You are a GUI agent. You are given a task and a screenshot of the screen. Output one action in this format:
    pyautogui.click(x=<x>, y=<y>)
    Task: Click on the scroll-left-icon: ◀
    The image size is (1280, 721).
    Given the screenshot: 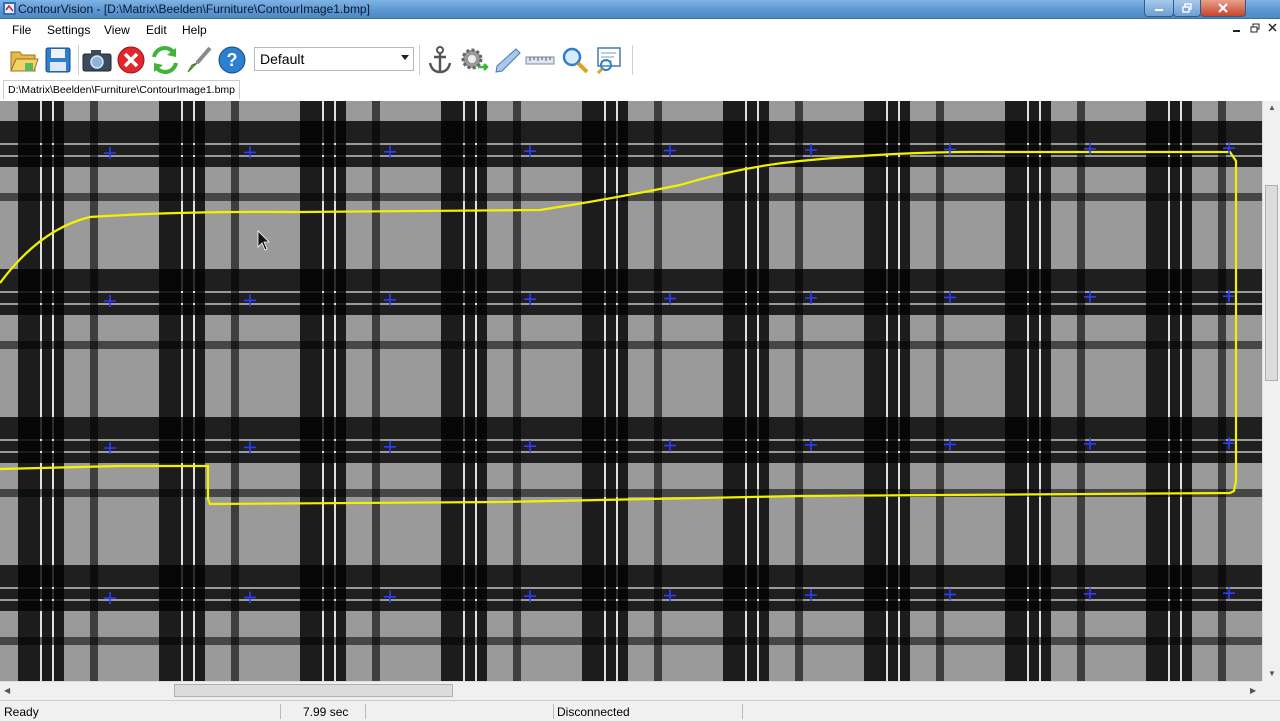 What is the action you would take?
    pyautogui.click(x=7, y=690)
    